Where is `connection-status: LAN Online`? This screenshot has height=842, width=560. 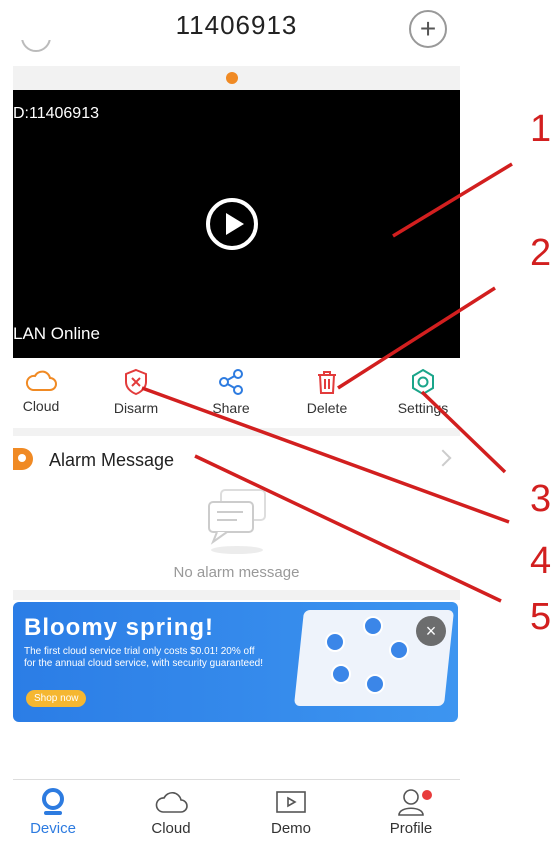
connection-status: LAN Online is located at coordinates (56, 333).